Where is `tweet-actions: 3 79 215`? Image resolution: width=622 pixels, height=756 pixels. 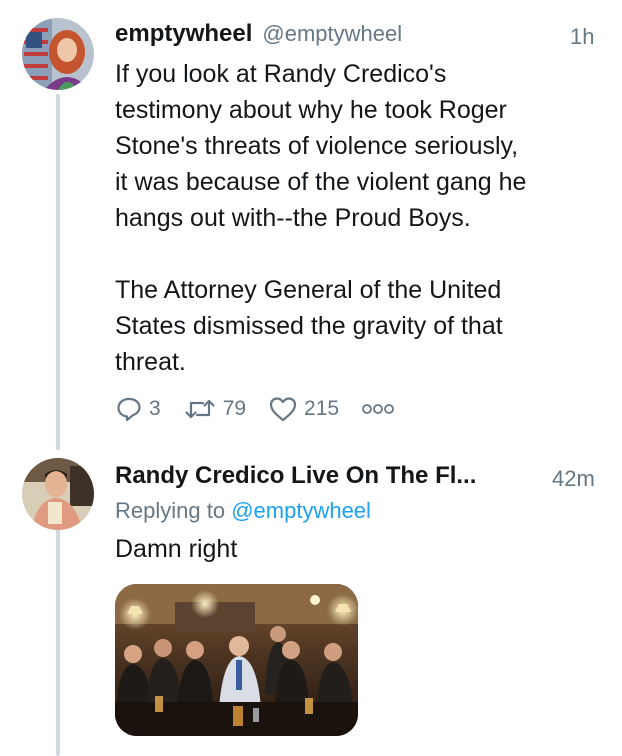
tweet-actions: 3 79 215 is located at coordinates (269, 409).